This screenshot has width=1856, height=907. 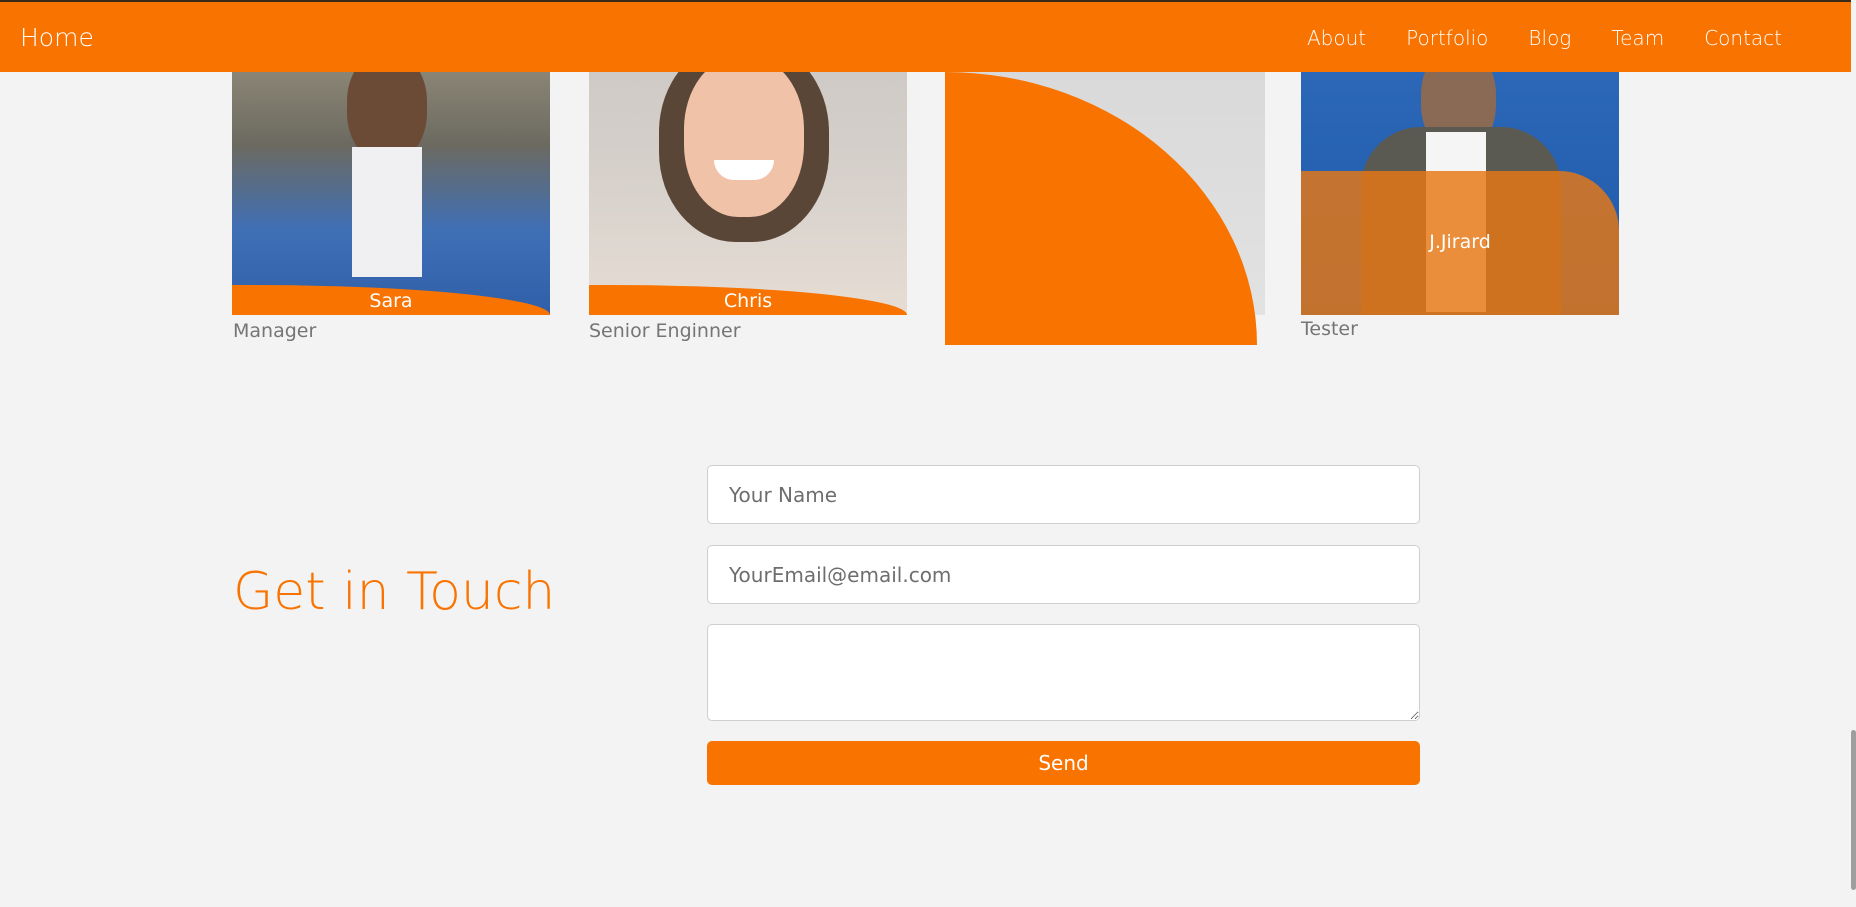 What do you see at coordinates (1063, 763) in the screenshot?
I see `send-button: Send` at bounding box center [1063, 763].